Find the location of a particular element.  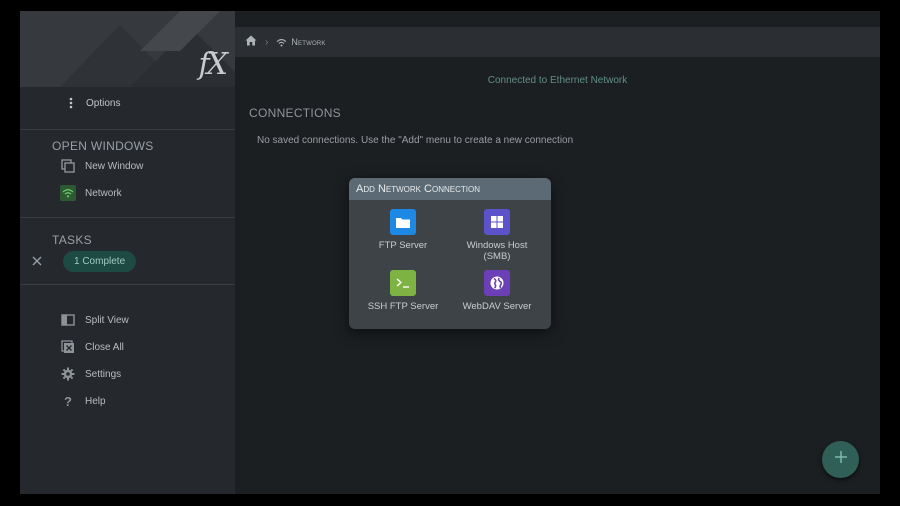

sidebar-item-label: Network is located at coordinates (103, 193).